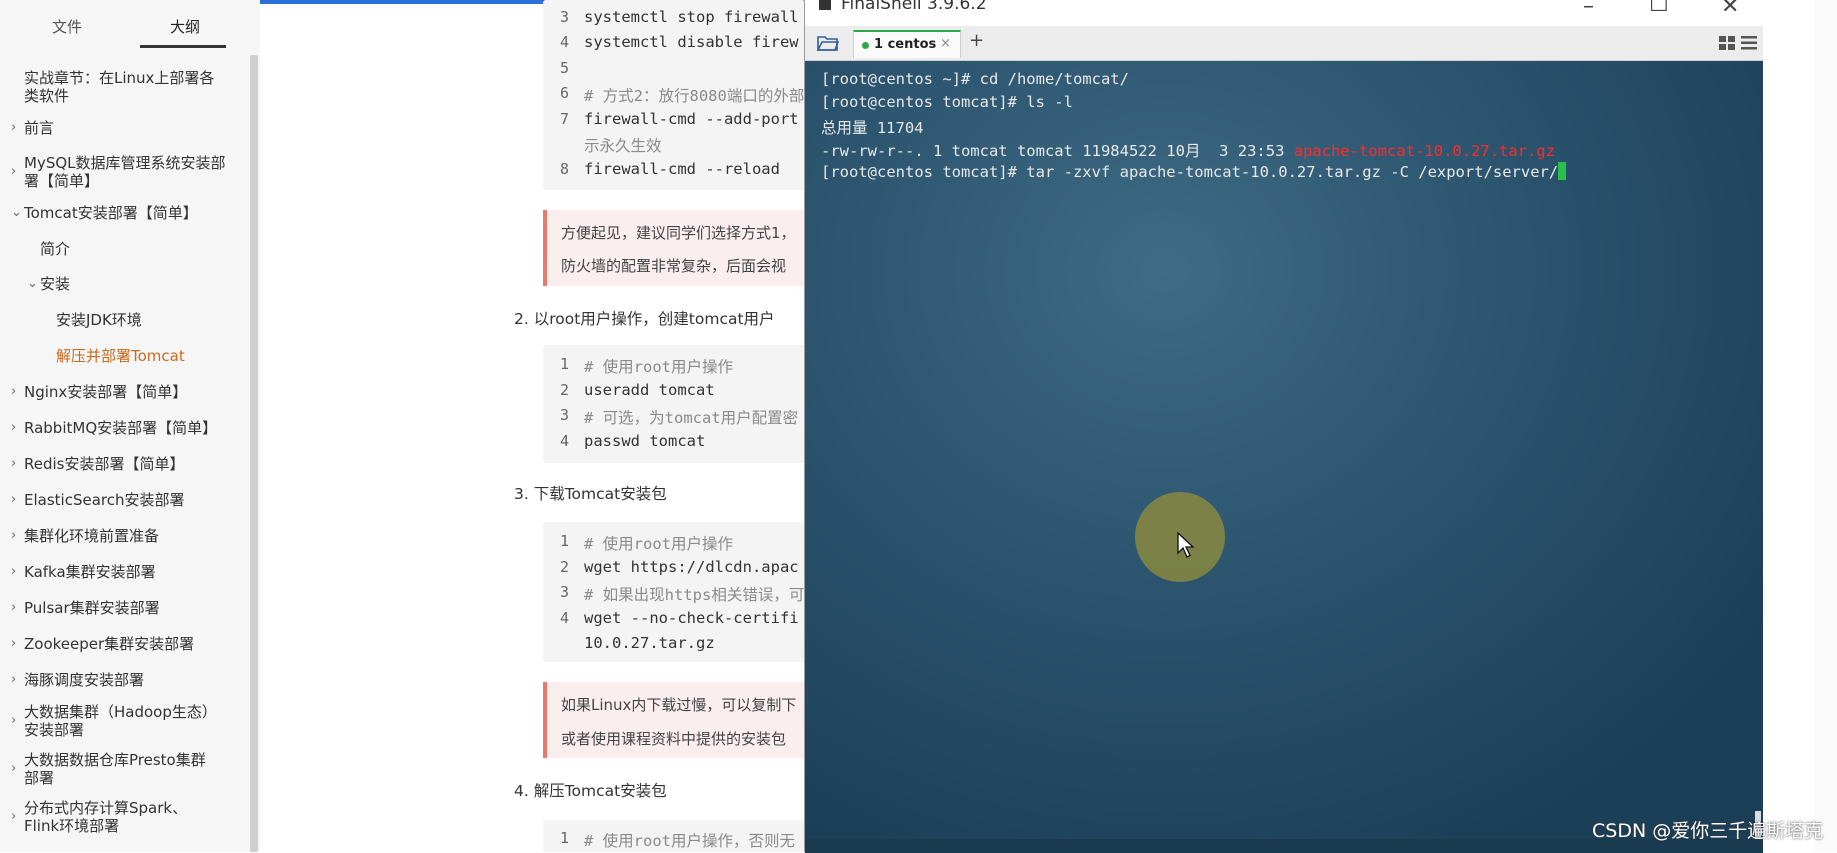 The height and width of the screenshot is (853, 1837). Describe the element at coordinates (691, 17) in the screenshot. I see `code-line: systemctl stop firewall` at that location.